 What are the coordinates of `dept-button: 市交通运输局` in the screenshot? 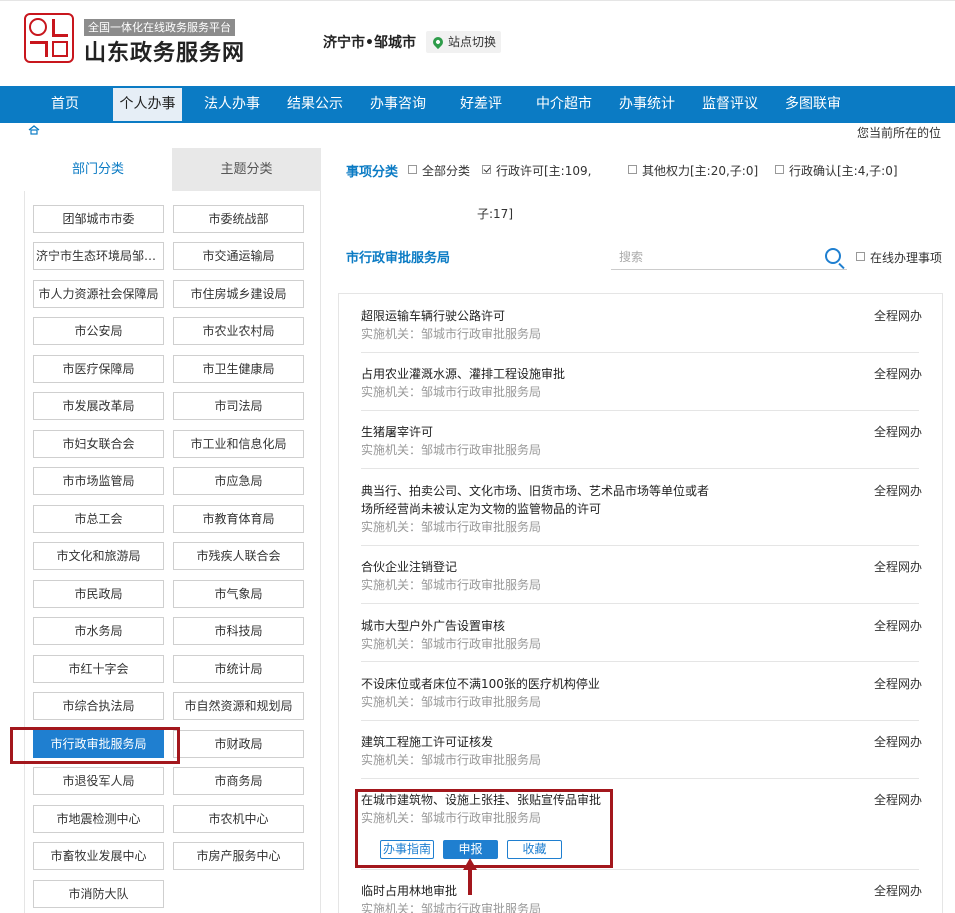 It's located at (238, 256).